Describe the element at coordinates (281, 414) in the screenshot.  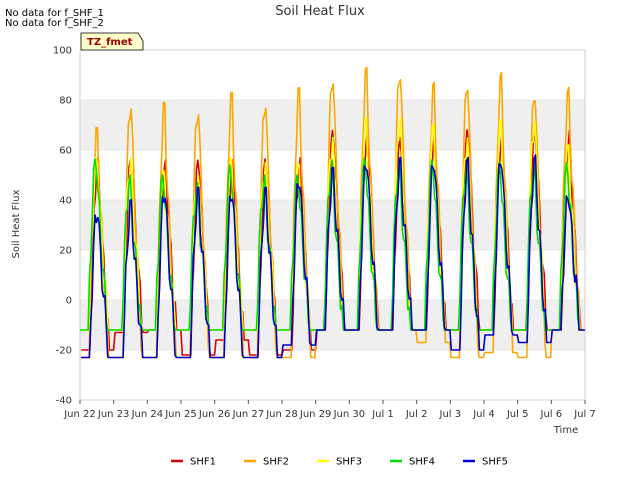
I see `x-tick-label: Jun 28` at that location.